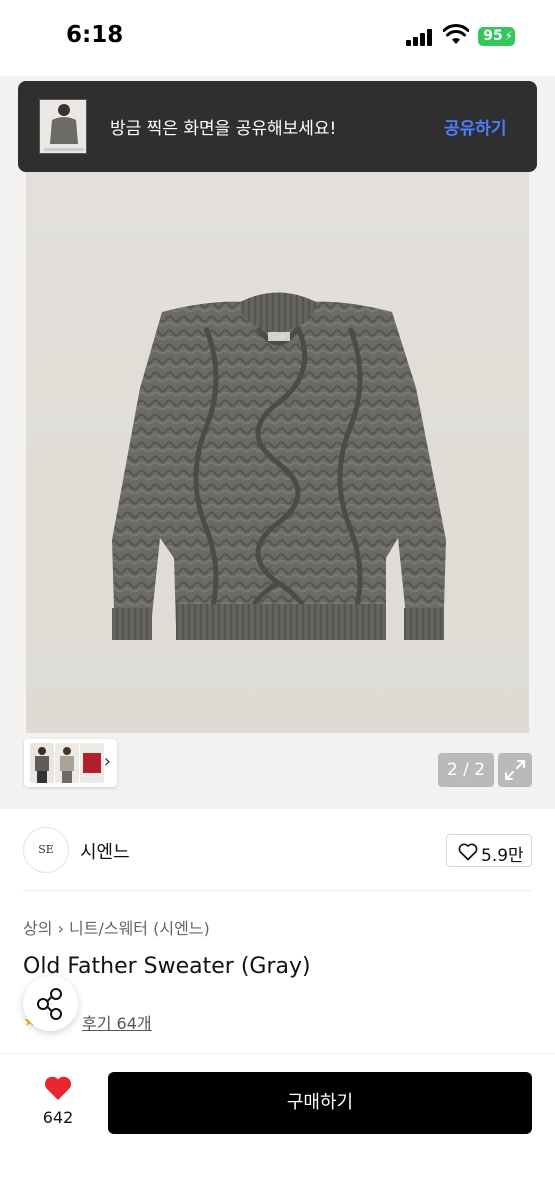  What do you see at coordinates (508, 36) in the screenshot?
I see `charging-bolt-icon: ⚡` at bounding box center [508, 36].